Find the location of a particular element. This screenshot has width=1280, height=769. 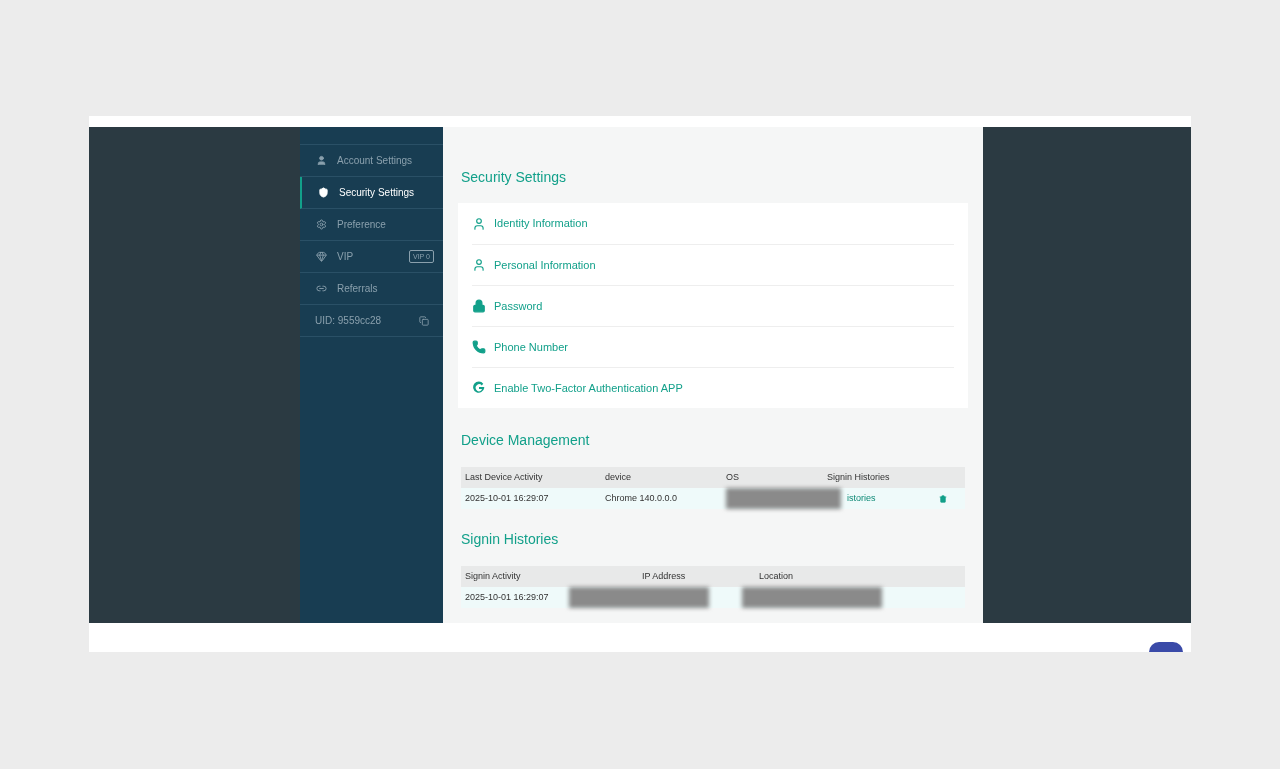

uid-label: UID: 9559cc28 is located at coordinates (348, 321).